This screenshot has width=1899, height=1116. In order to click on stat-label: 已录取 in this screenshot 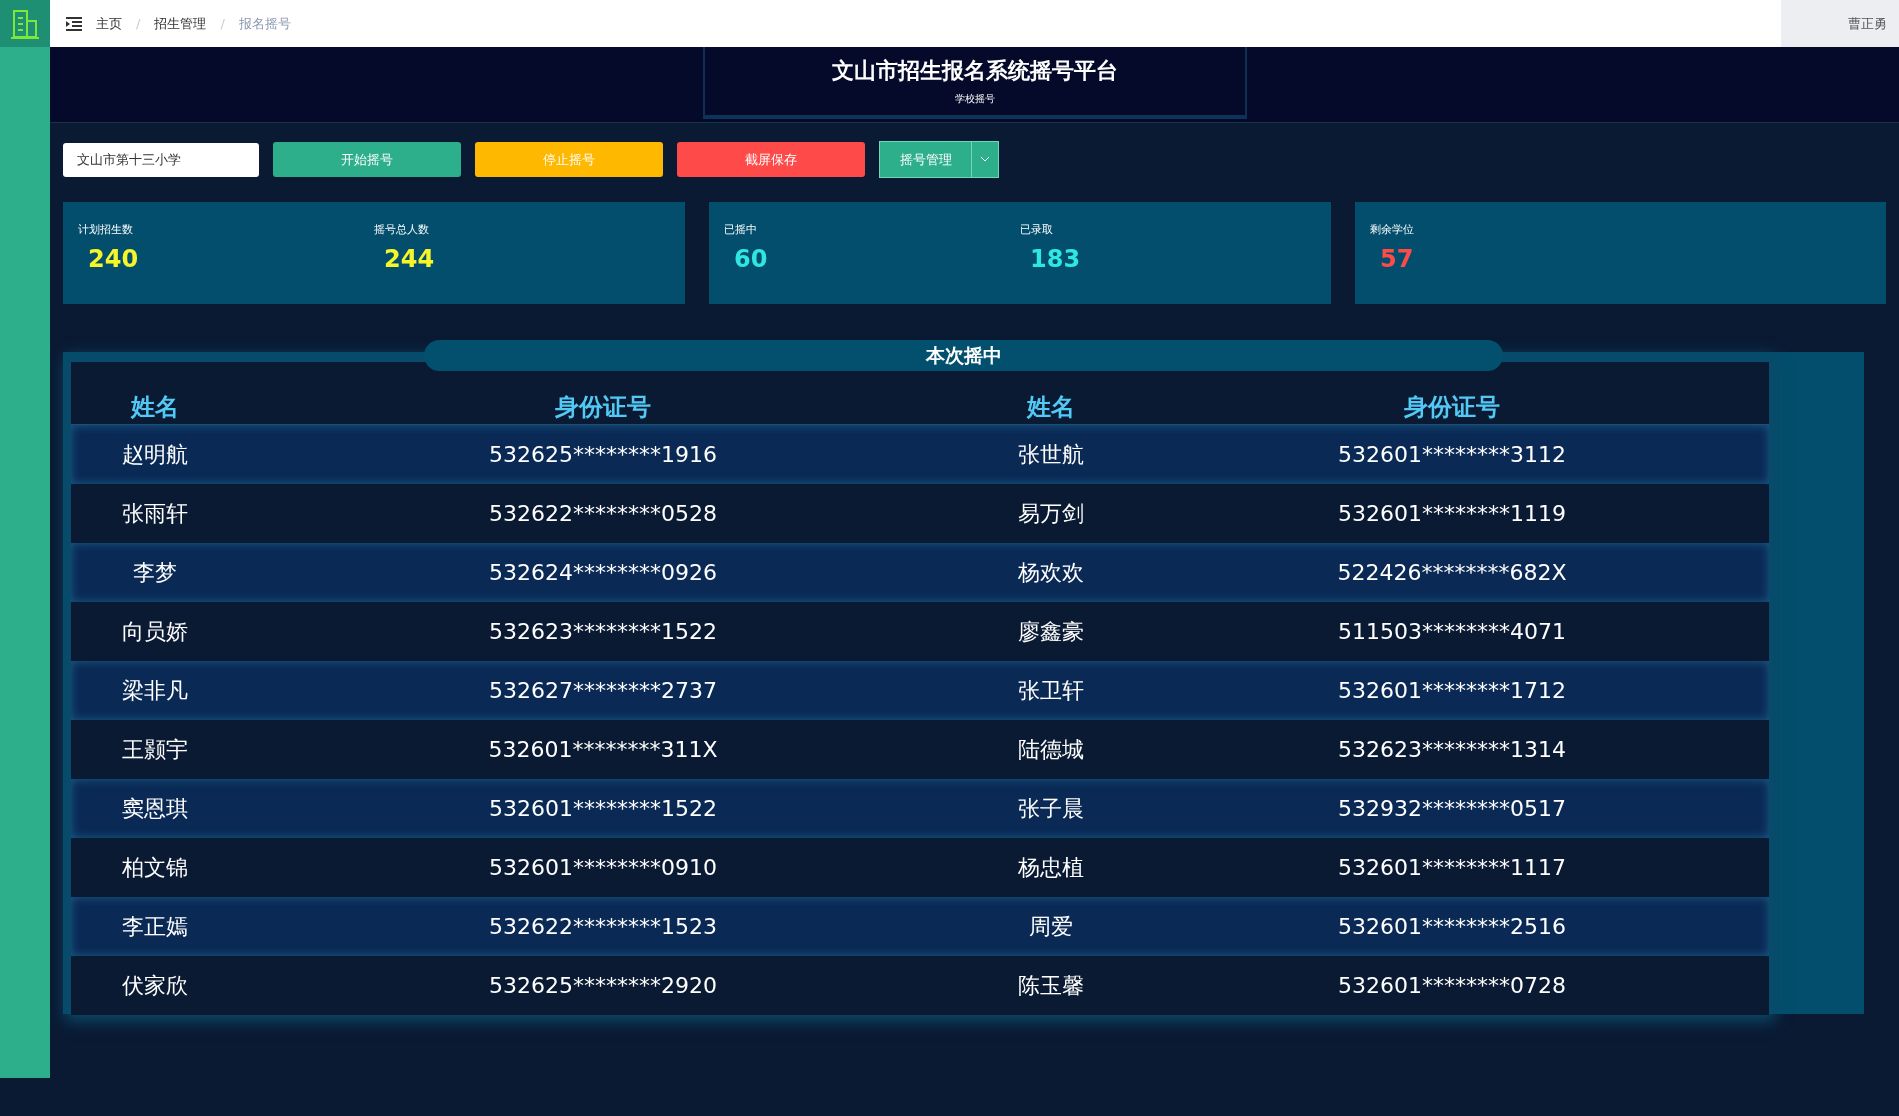, I will do `click(1037, 229)`.